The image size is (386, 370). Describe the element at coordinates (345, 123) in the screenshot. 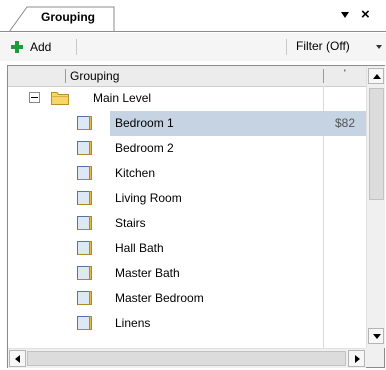

I see `tree-item-value: $82` at that location.